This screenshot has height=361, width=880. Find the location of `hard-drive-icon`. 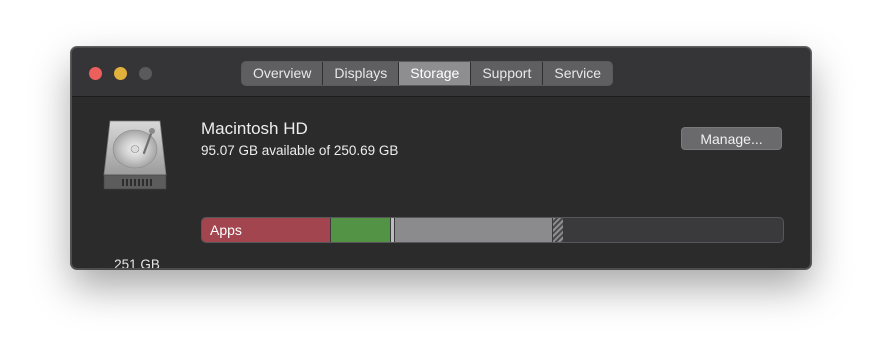

hard-drive-icon is located at coordinates (135, 155).